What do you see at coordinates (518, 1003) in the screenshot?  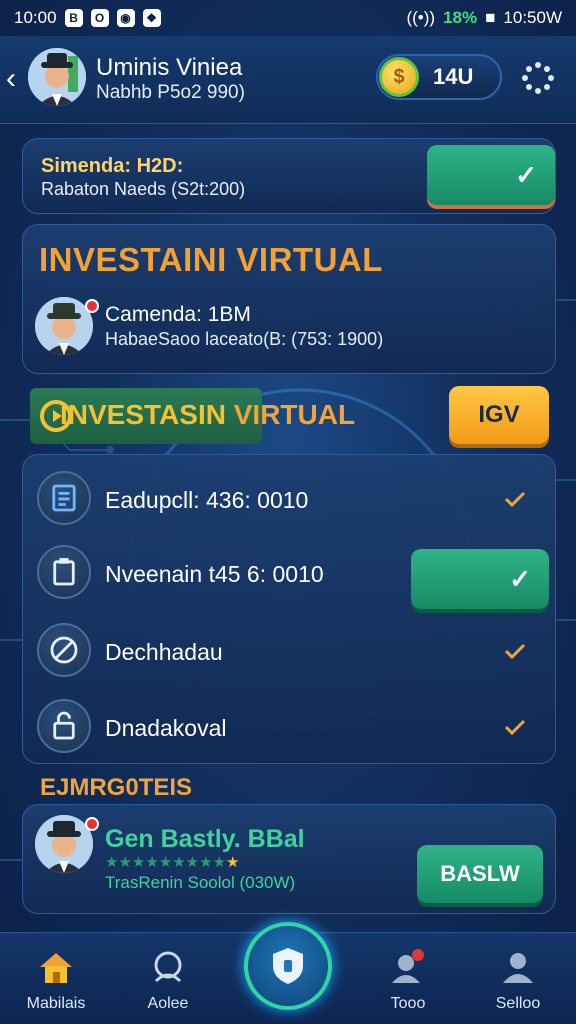 I see `nav-label: Selloo` at bounding box center [518, 1003].